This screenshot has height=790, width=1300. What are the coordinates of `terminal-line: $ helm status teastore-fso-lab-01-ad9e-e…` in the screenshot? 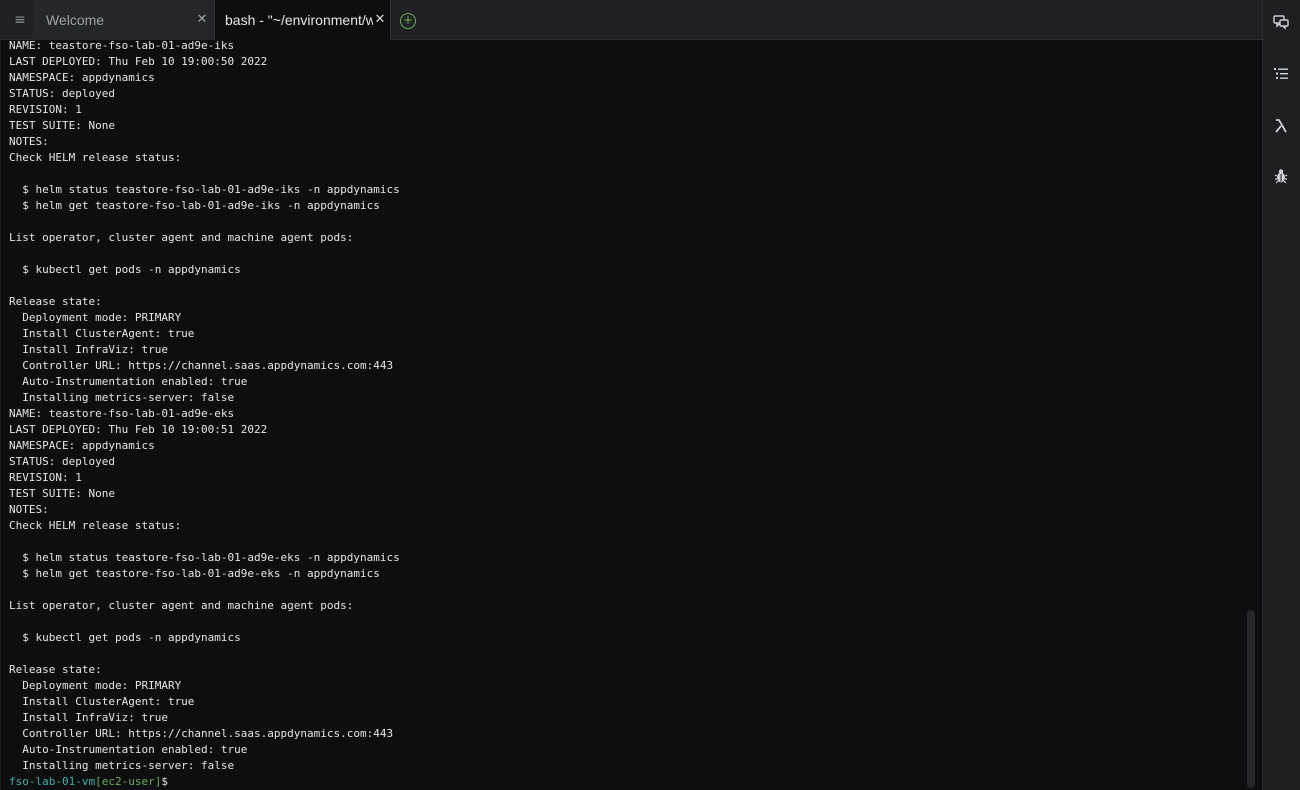 It's located at (204, 557).